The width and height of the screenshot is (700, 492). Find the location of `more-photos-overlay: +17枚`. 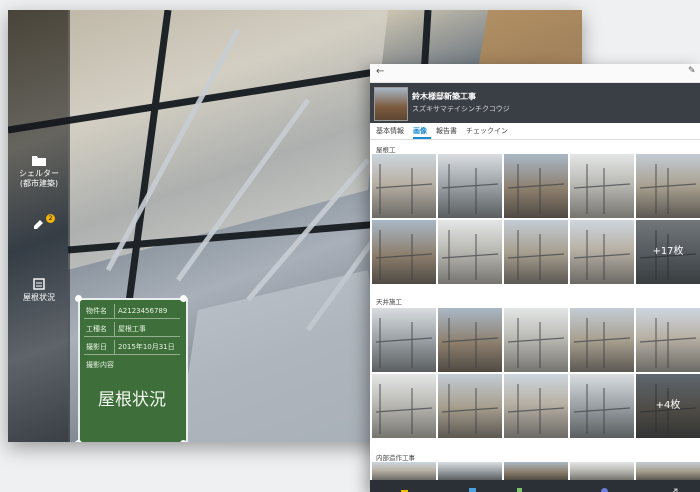

more-photos-overlay: +17枚 is located at coordinates (668, 252).